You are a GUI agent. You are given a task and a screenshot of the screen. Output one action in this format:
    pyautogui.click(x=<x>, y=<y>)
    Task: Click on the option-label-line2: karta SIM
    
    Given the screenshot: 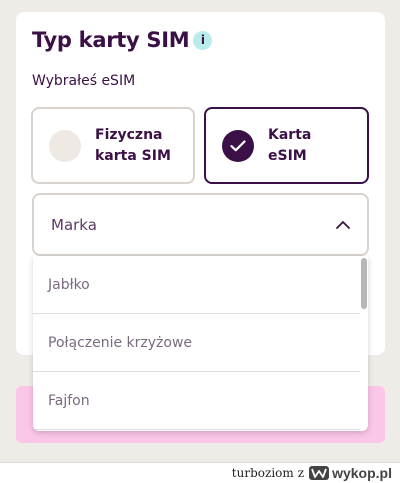 What is the action you would take?
    pyautogui.click(x=133, y=155)
    